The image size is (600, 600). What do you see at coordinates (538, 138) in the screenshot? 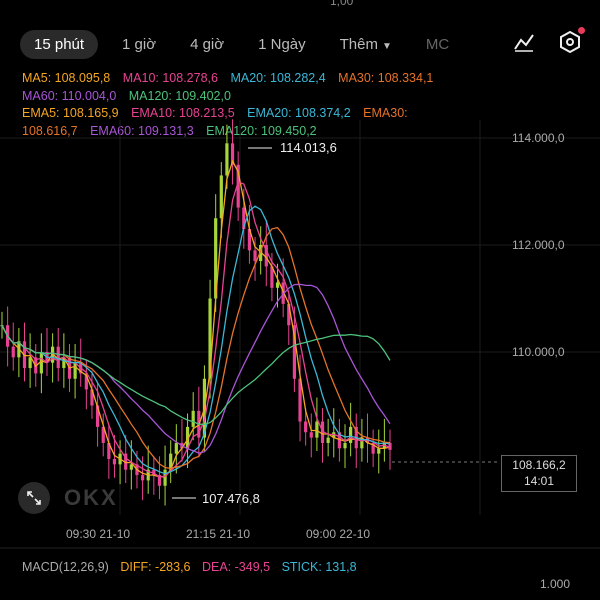
I see `y-tick-label: 114.000,0` at bounding box center [538, 138].